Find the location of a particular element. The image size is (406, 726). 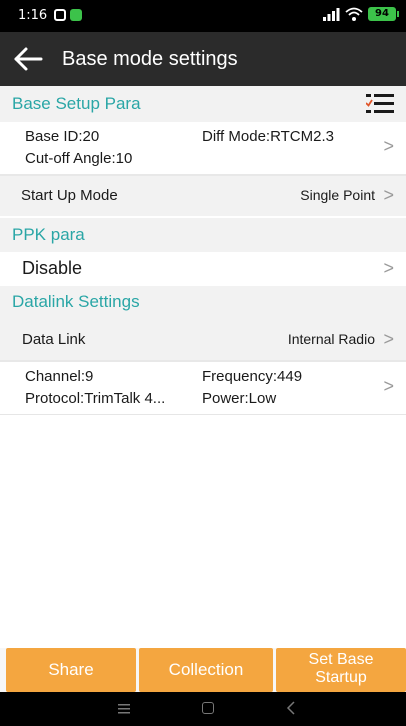

set-base-startup-label-line1: Set Base is located at coordinates (341, 659).